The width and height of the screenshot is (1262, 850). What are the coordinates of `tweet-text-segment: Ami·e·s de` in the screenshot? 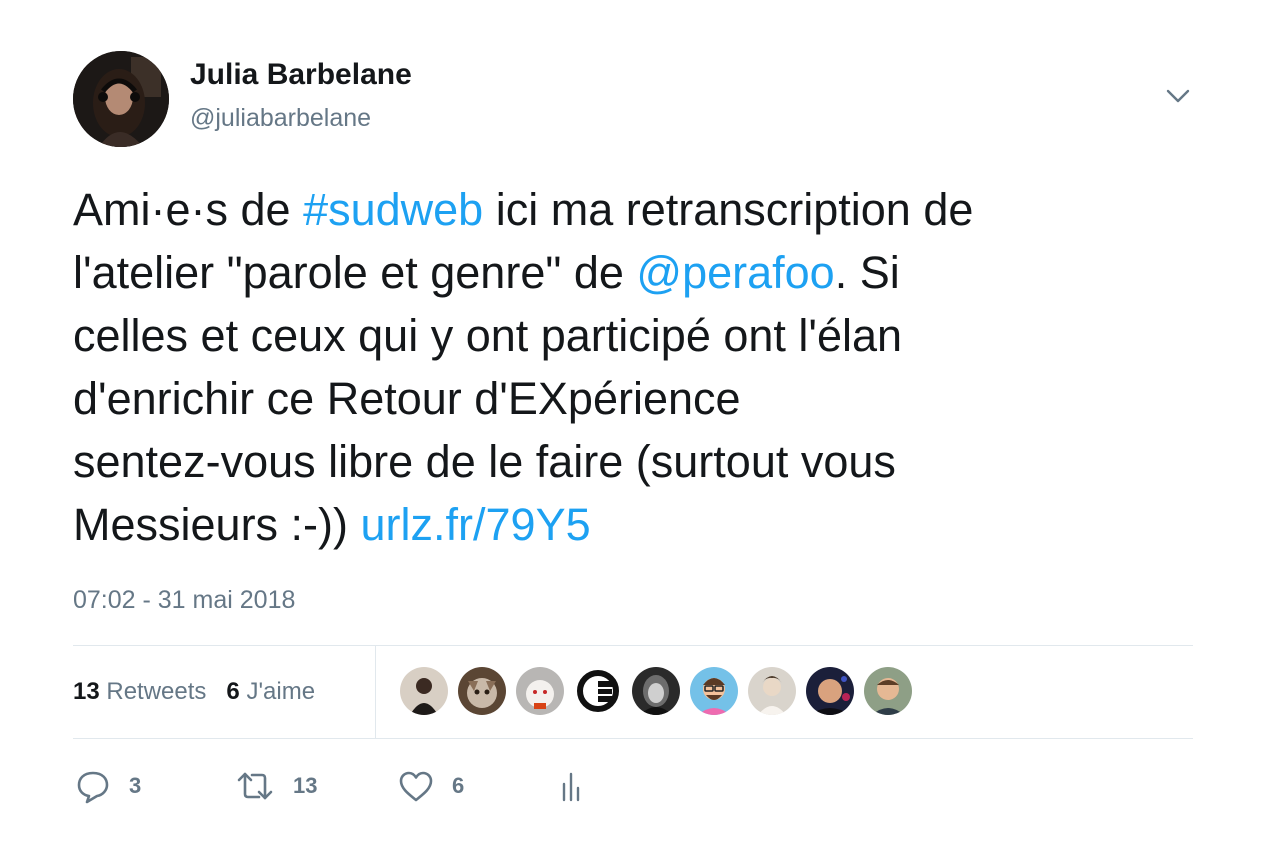 It's located at (188, 209).